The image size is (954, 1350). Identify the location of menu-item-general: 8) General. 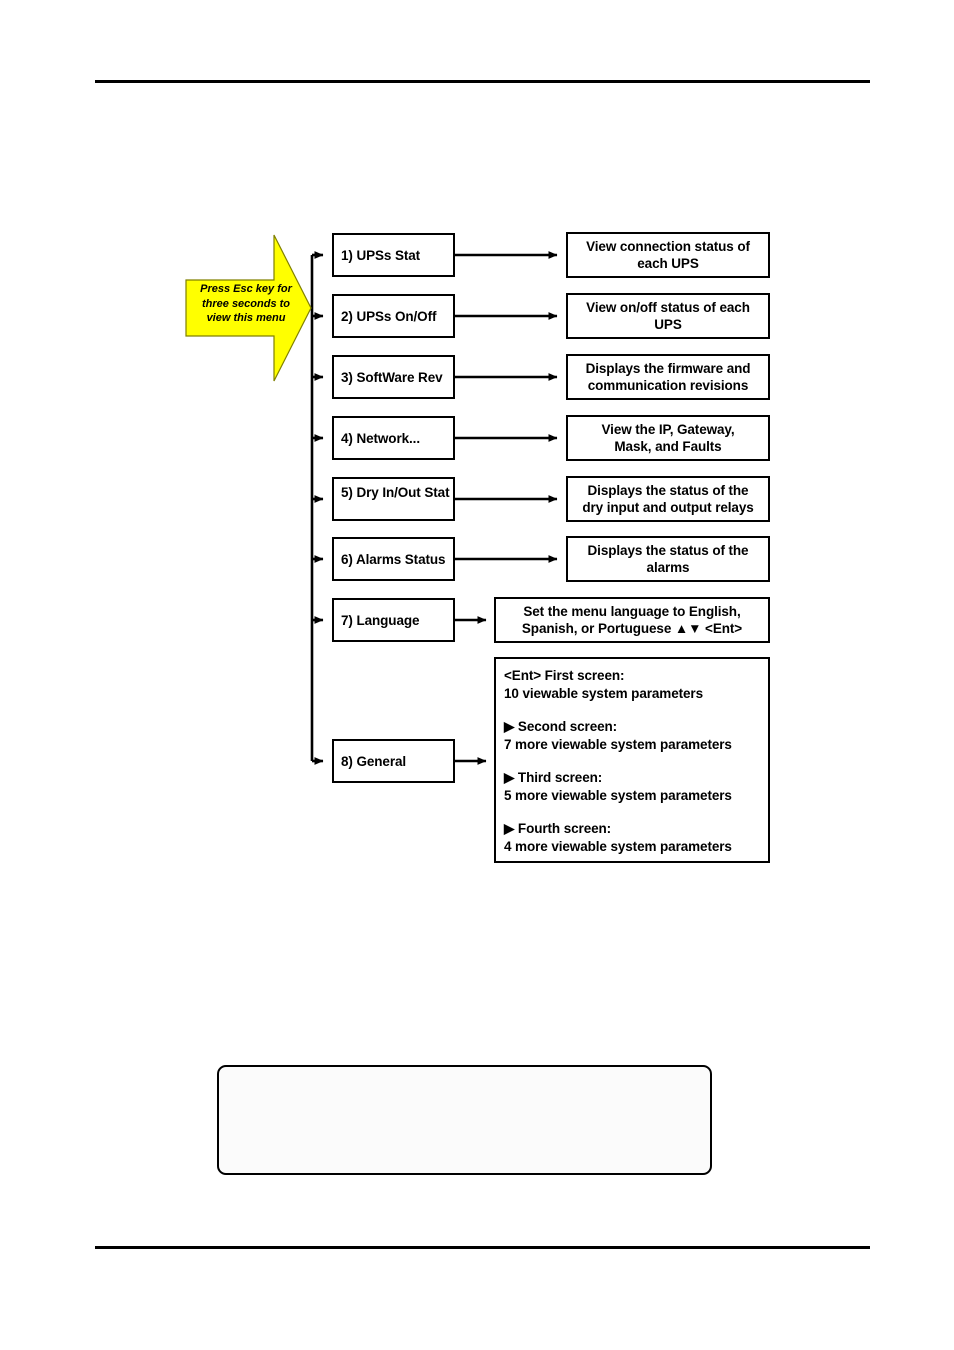
(393, 761).